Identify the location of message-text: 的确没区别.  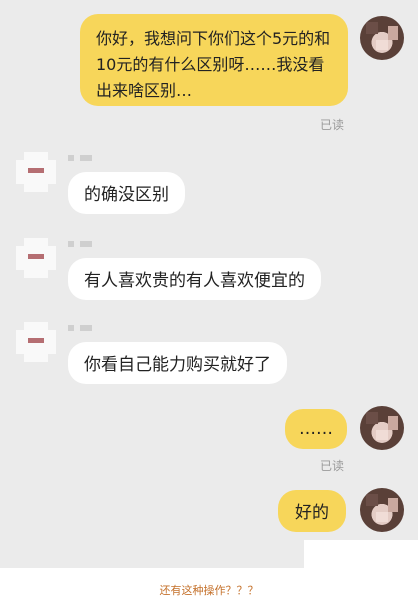
(126, 195).